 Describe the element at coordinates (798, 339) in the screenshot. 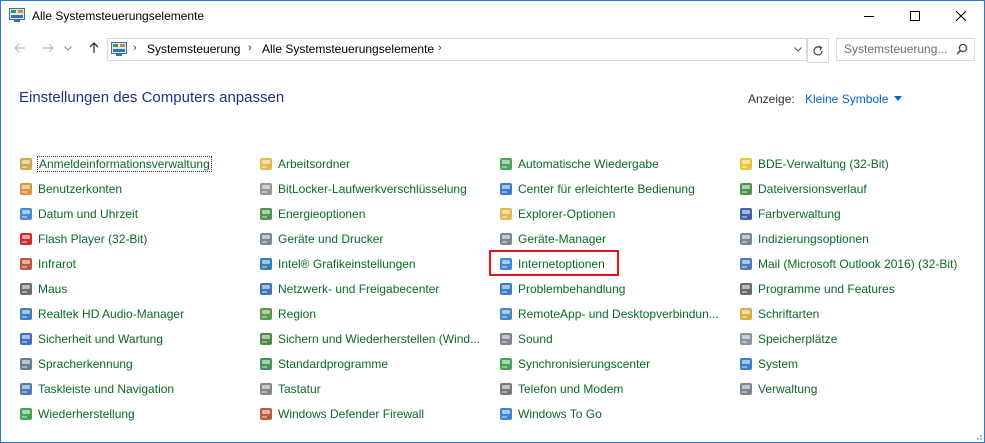

I see `control-panel-item-label: Speicherplätze` at that location.